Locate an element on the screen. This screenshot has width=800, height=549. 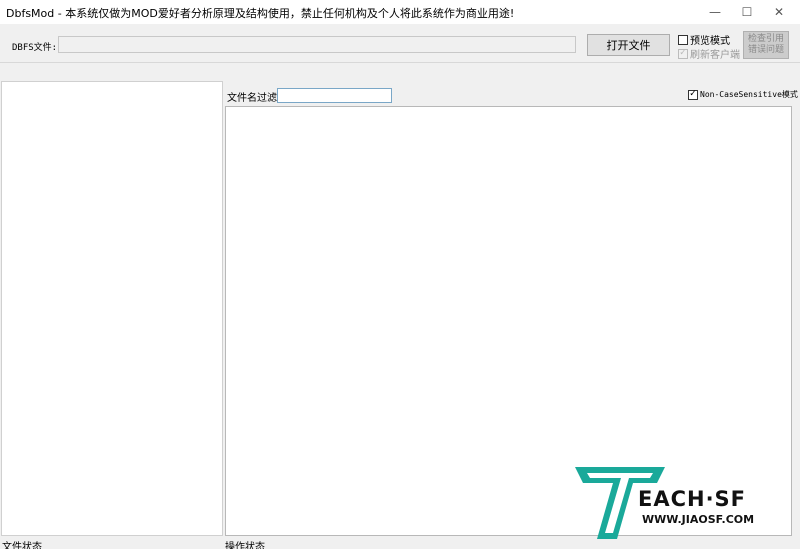
dbfs-file-input is located at coordinates (317, 44).